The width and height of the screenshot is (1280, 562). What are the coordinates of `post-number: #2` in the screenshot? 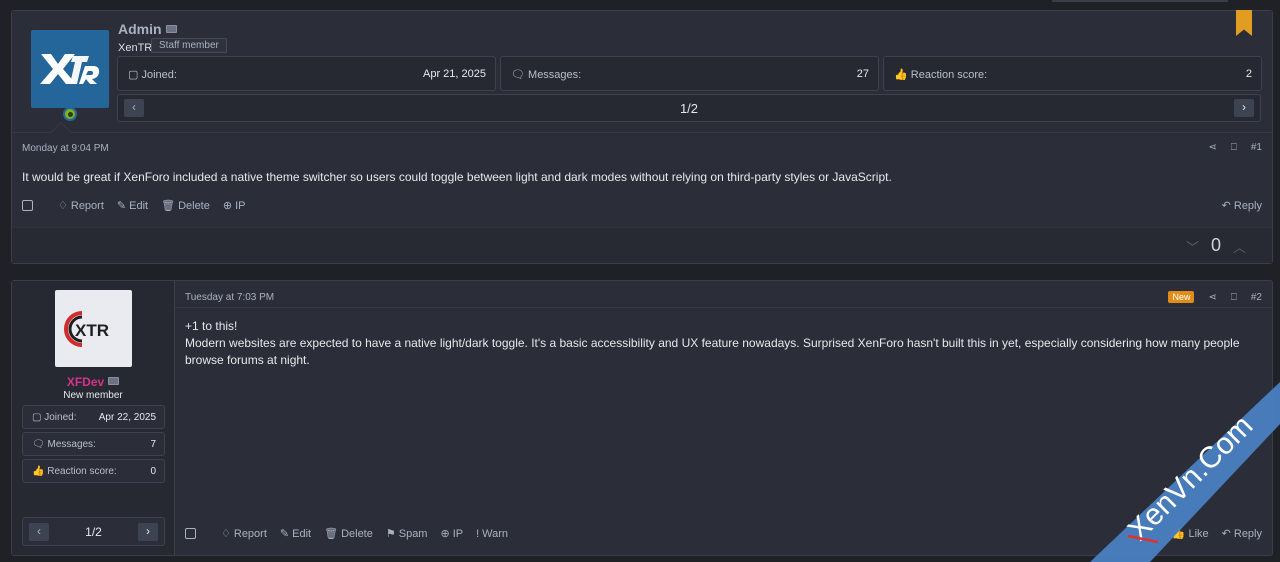 It's located at (1256, 297).